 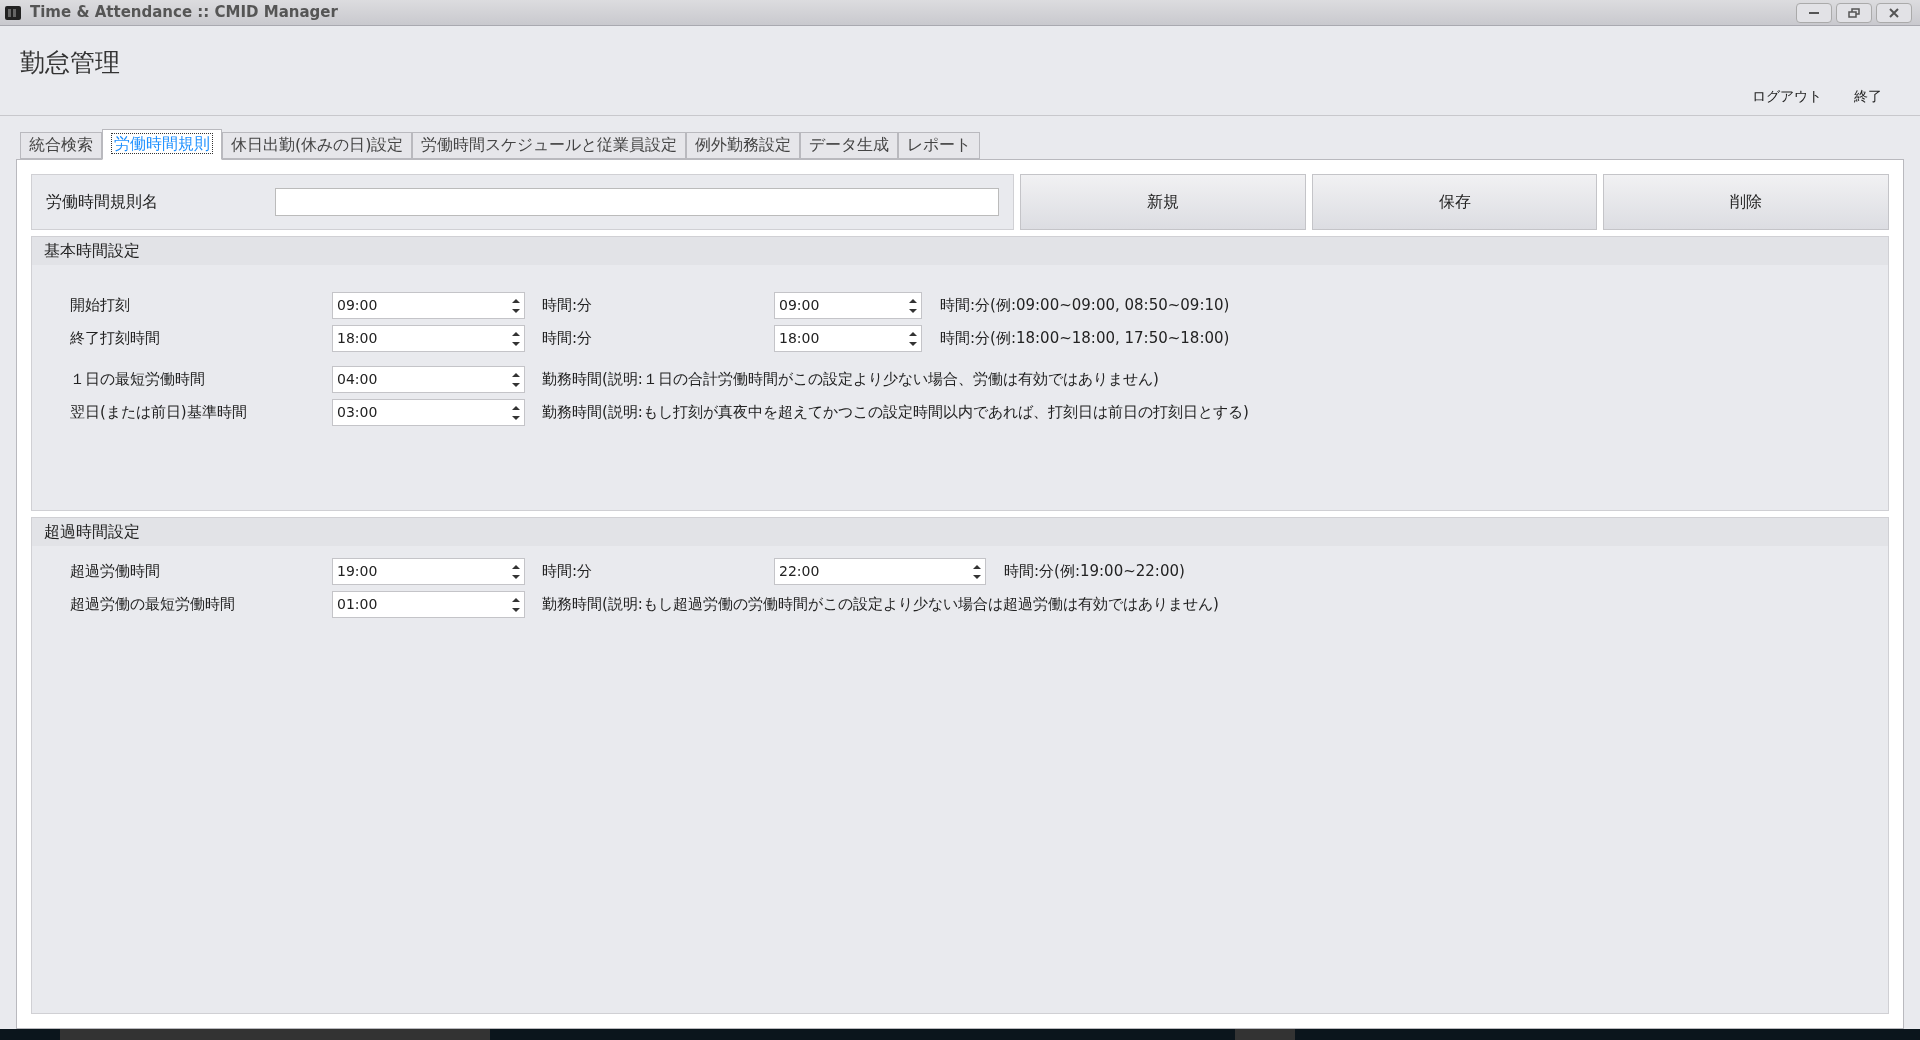 I want to click on group-title: 超過時間設定, so click(x=92, y=531).